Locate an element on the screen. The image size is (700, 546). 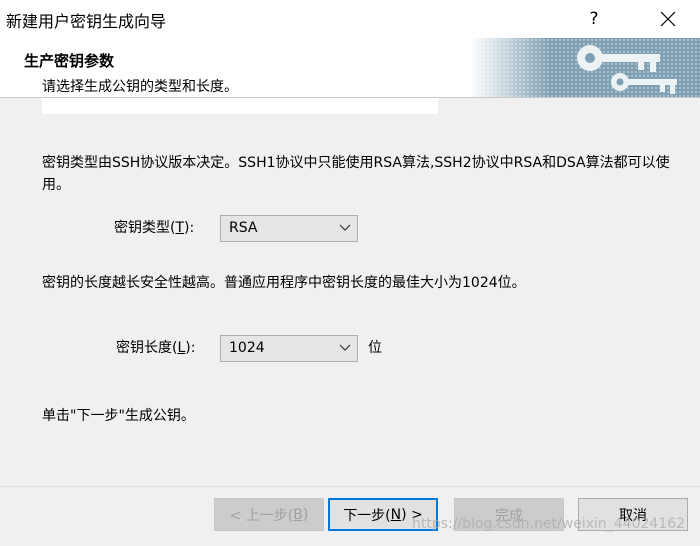
close-button is located at coordinates (668, 19).